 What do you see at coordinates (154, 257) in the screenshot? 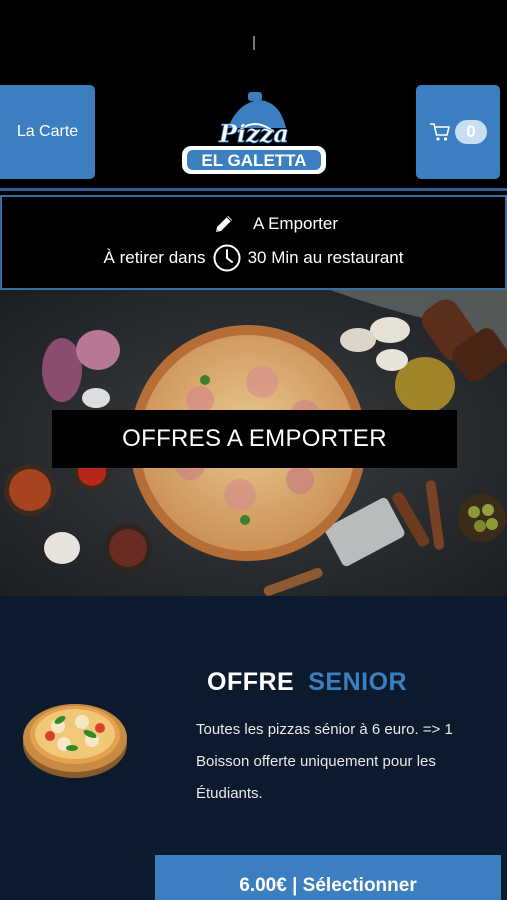
I see `pickup-prefix: À retirer dans` at bounding box center [154, 257].